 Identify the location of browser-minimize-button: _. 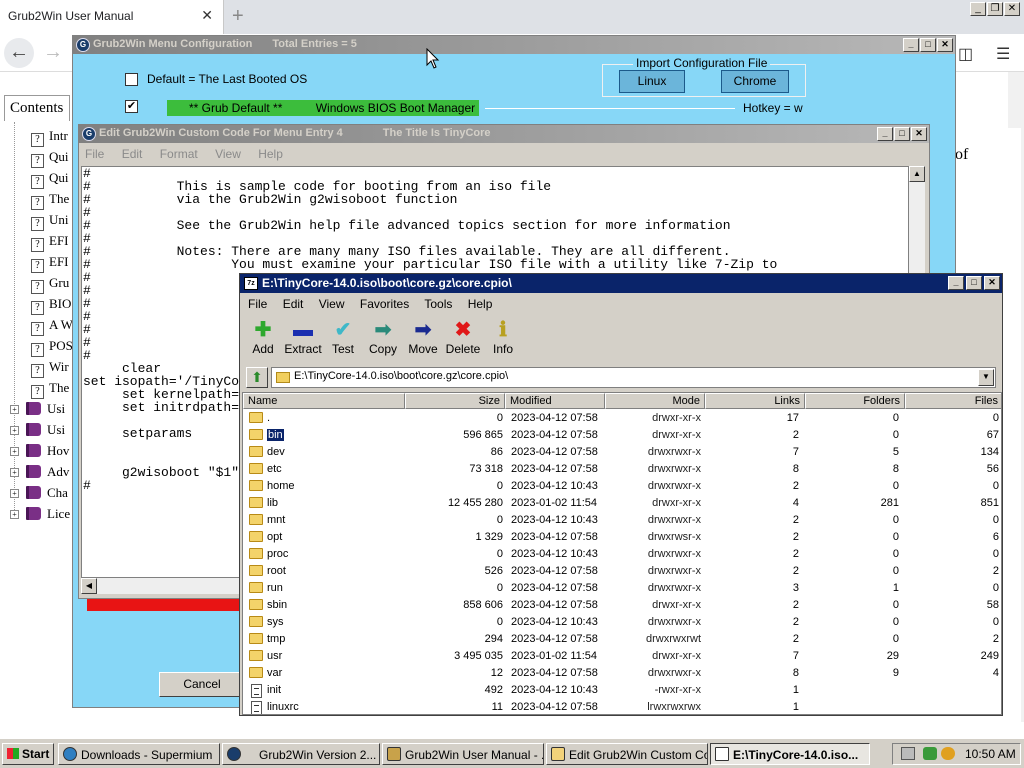
(978, 9).